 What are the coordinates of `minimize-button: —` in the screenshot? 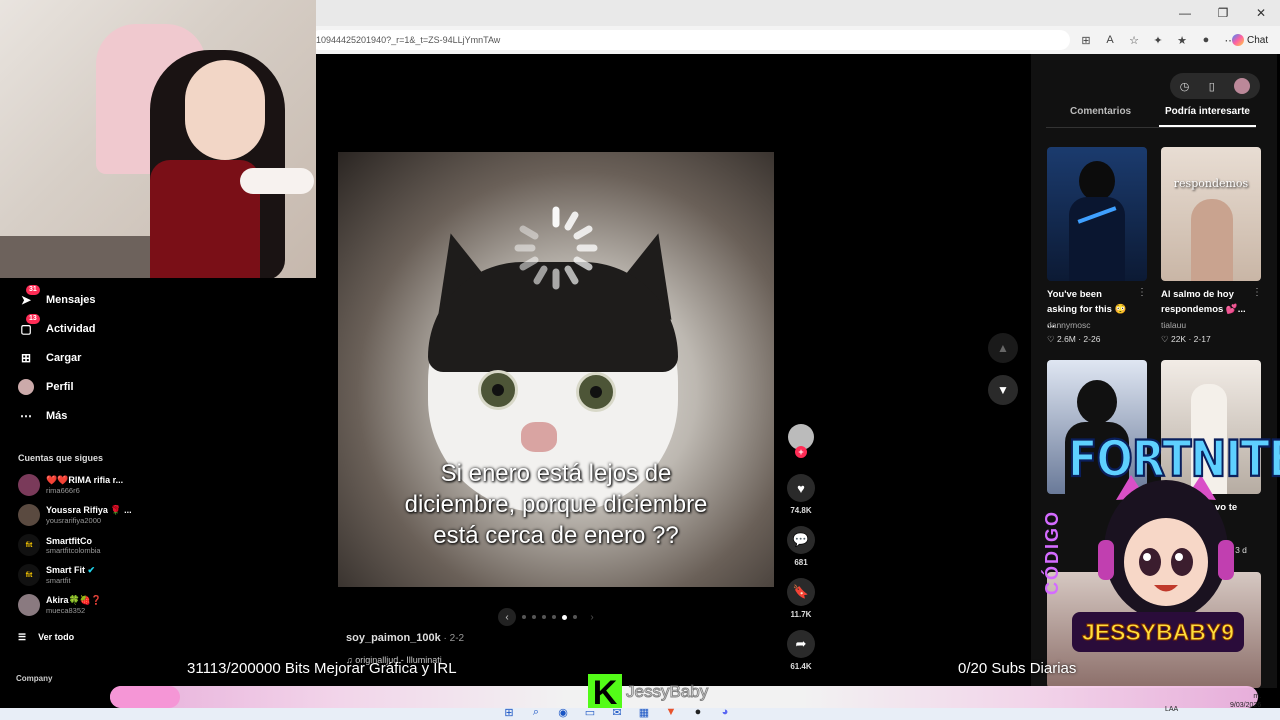 It's located at (1185, 13).